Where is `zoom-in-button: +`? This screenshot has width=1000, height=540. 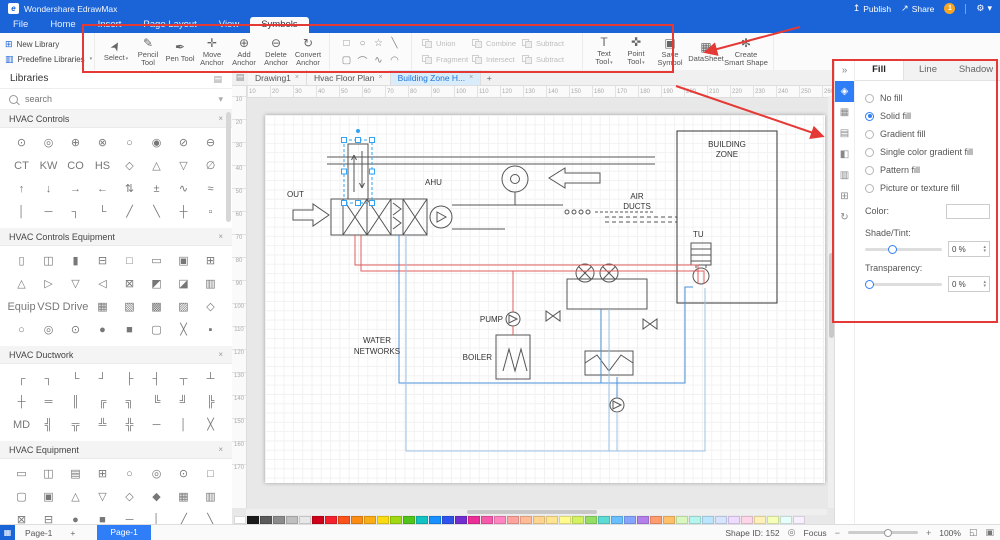
zoom-in-button: + is located at coordinates (928, 533).